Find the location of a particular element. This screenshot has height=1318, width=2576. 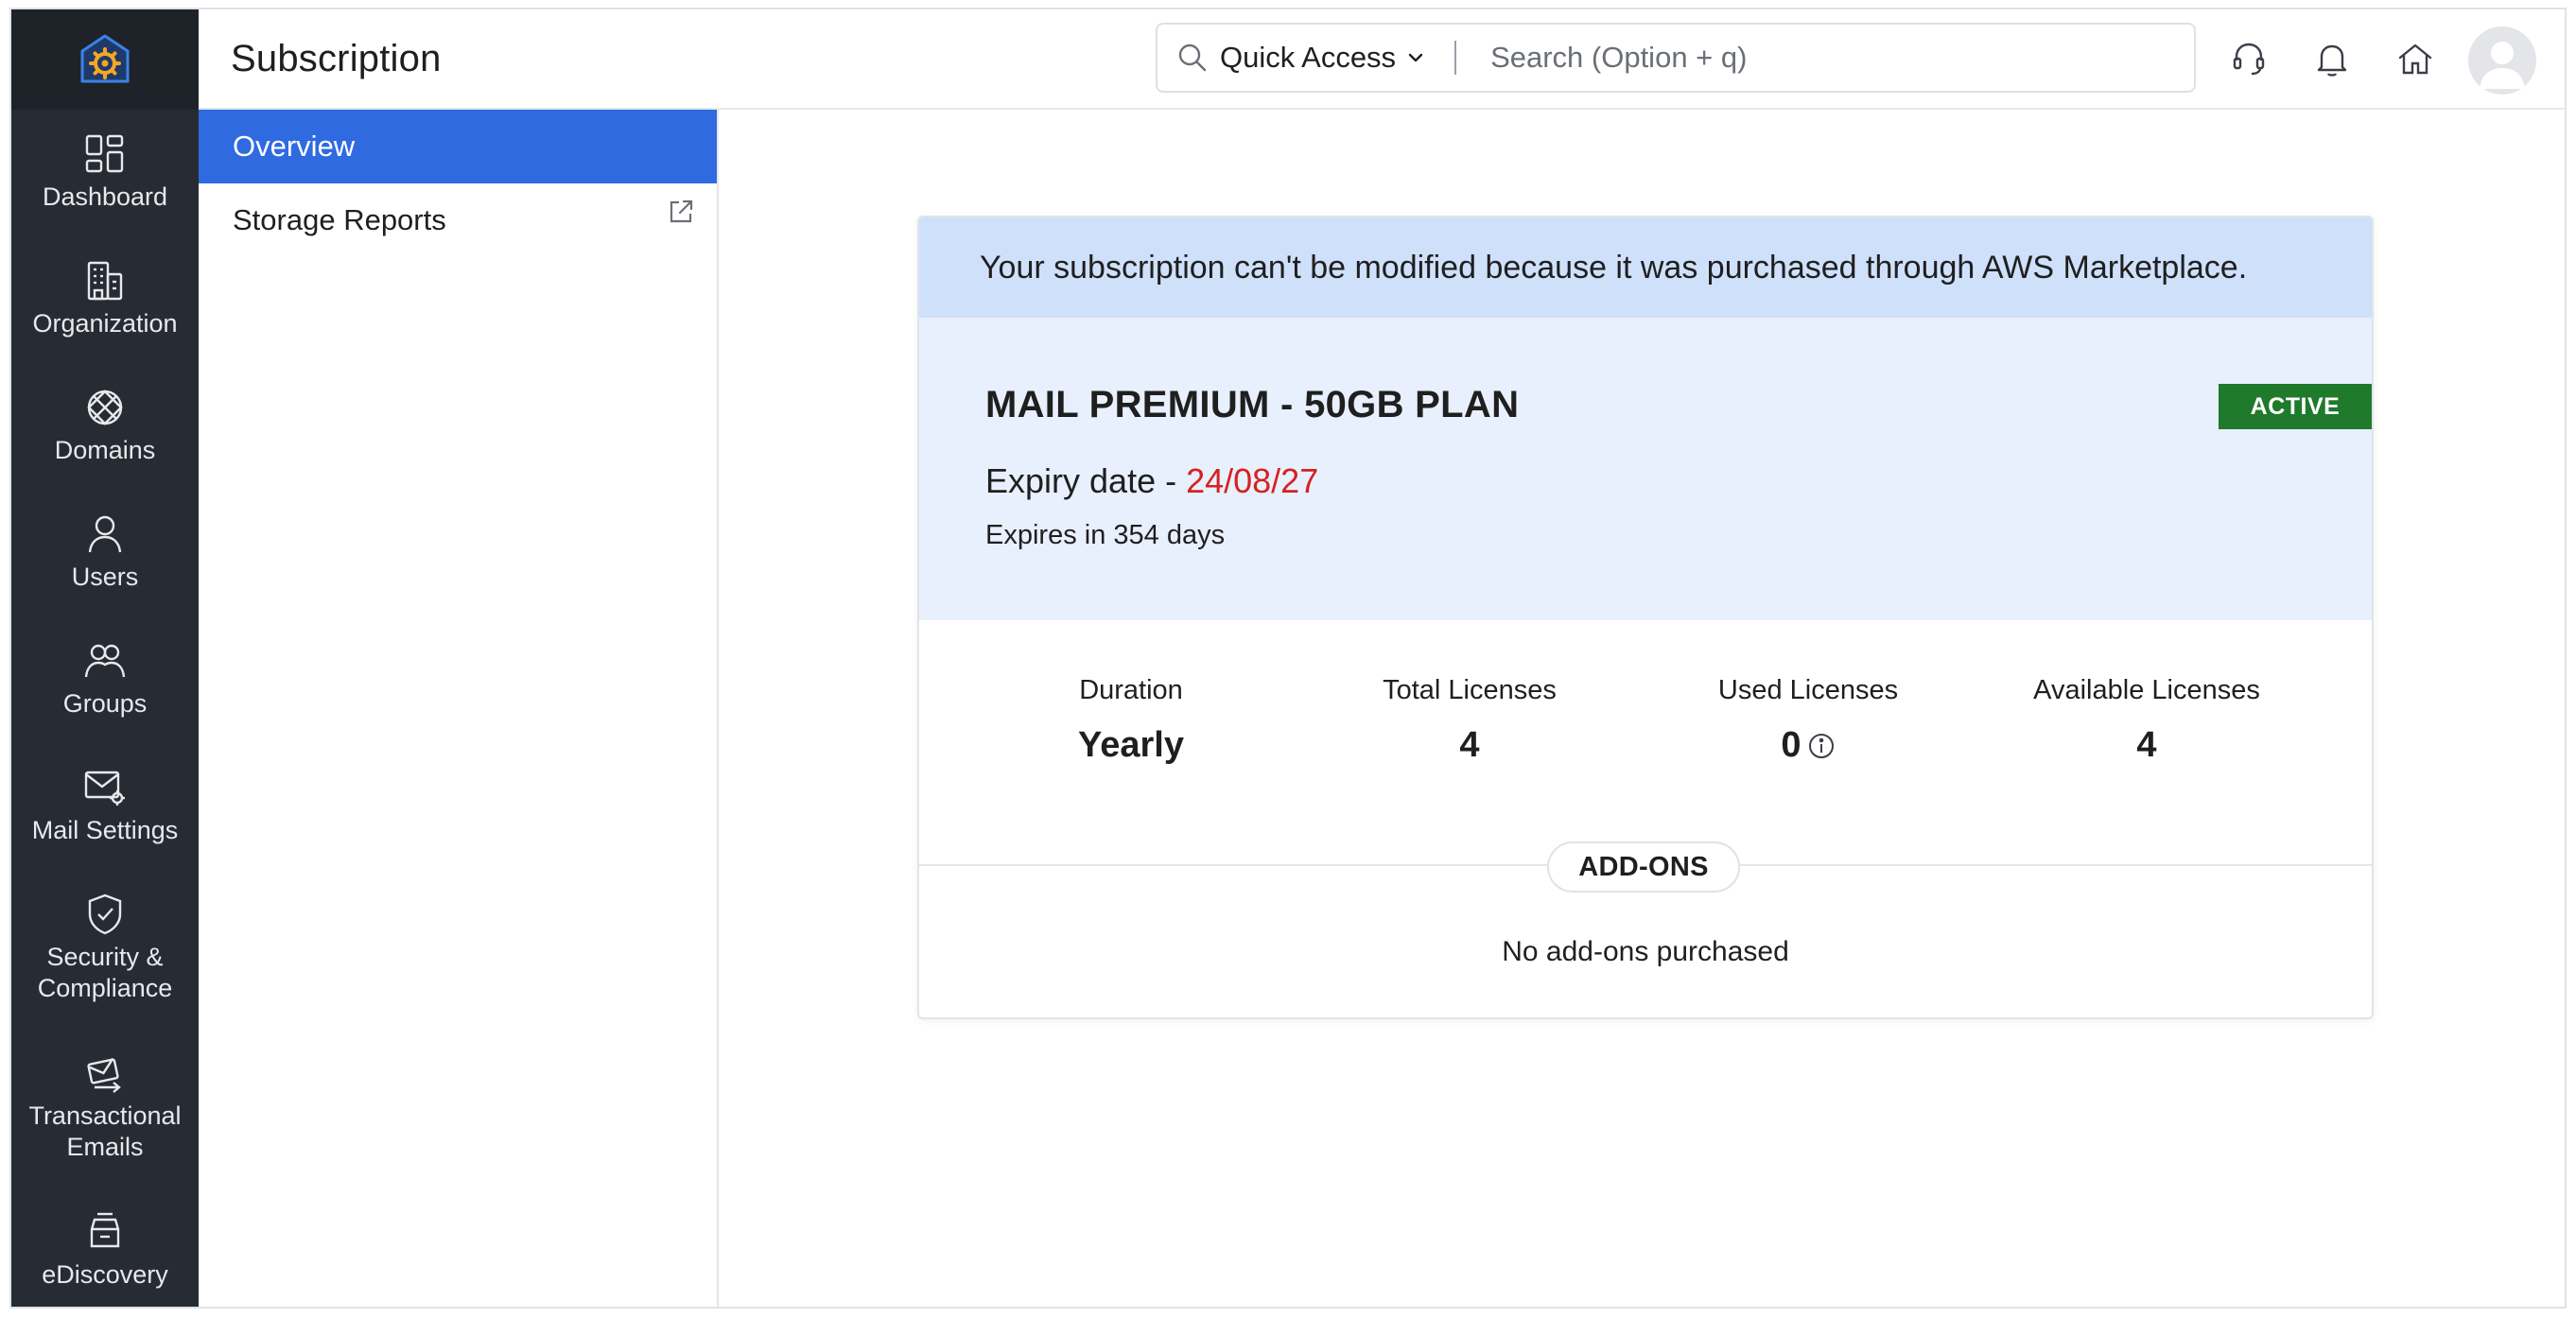

external-link-icon is located at coordinates (681, 212).